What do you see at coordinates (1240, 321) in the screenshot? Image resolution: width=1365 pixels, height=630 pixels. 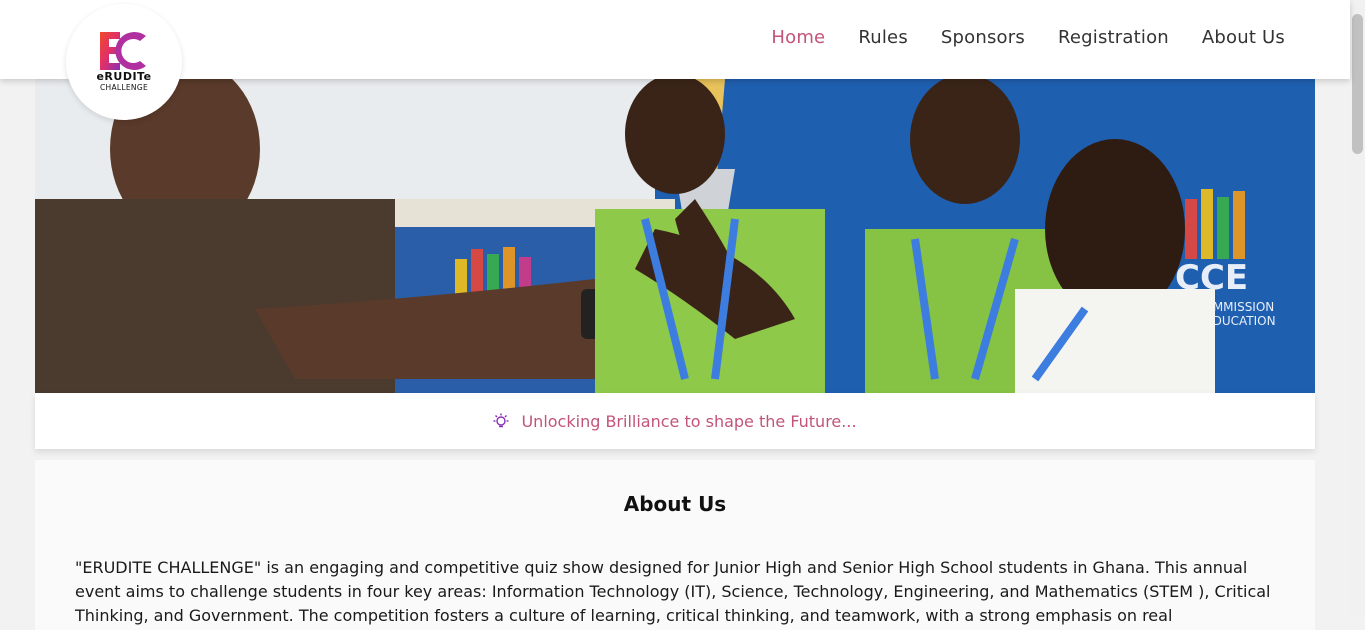 I see `svg-text: EDUCATION` at bounding box center [1240, 321].